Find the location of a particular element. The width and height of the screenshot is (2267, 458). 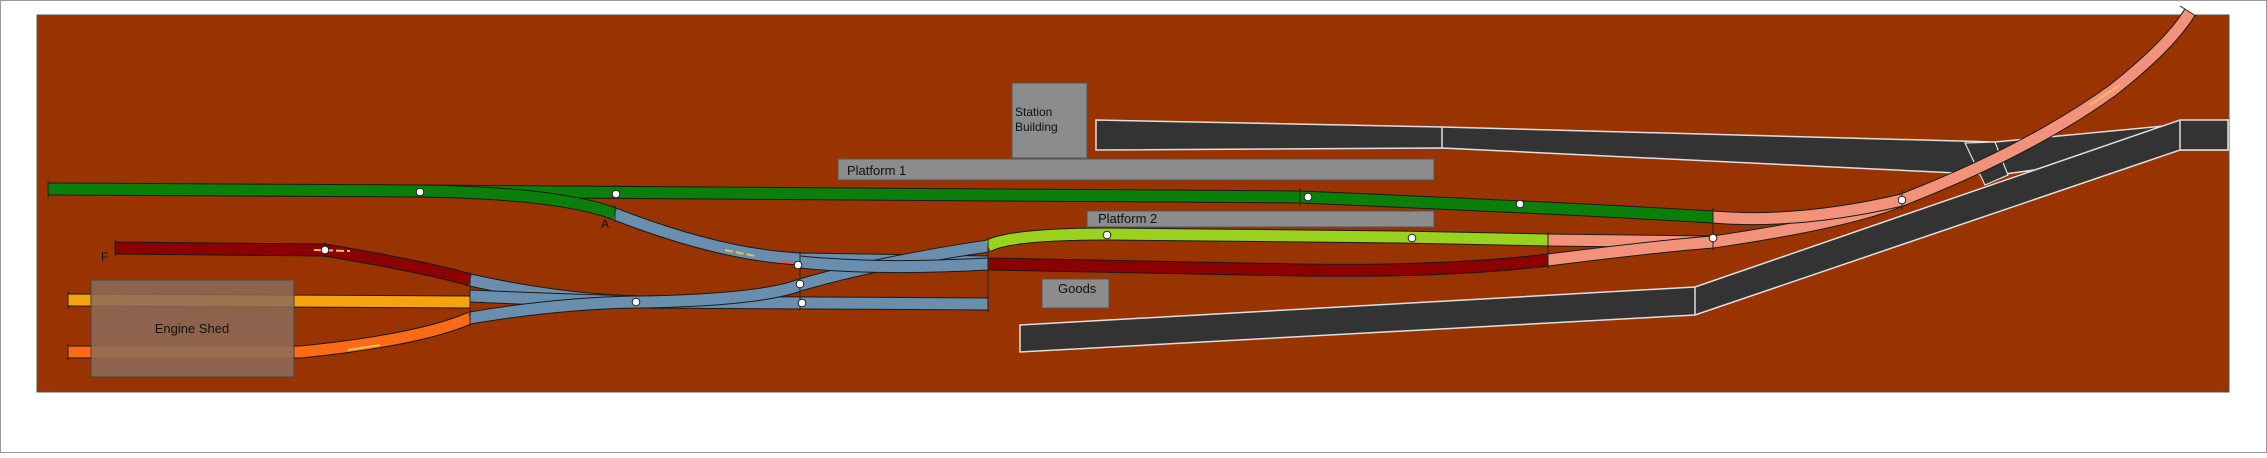

station-building-label-1: Station is located at coordinates (1033, 112).